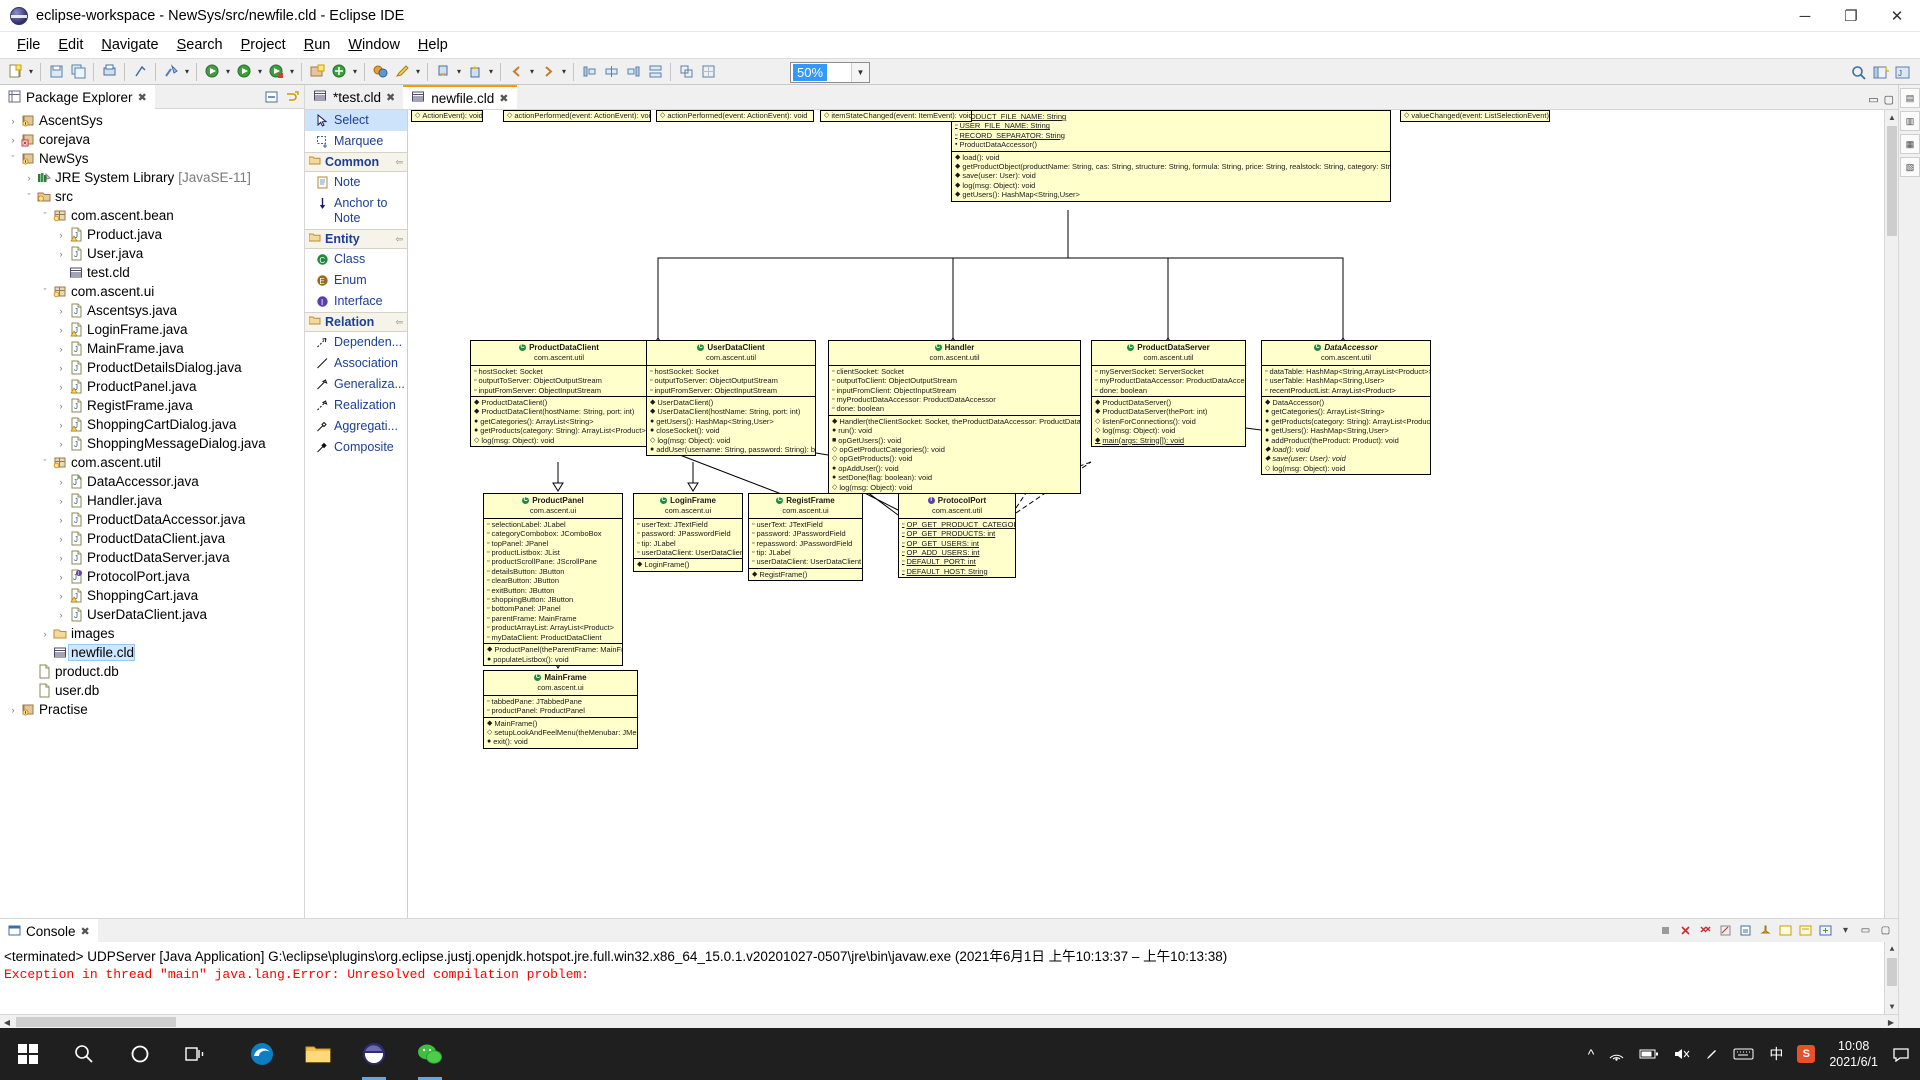  Describe the element at coordinates (152, 405) in the screenshot. I see `tree-item-registframe-java: › J RegistFrame.java` at that location.